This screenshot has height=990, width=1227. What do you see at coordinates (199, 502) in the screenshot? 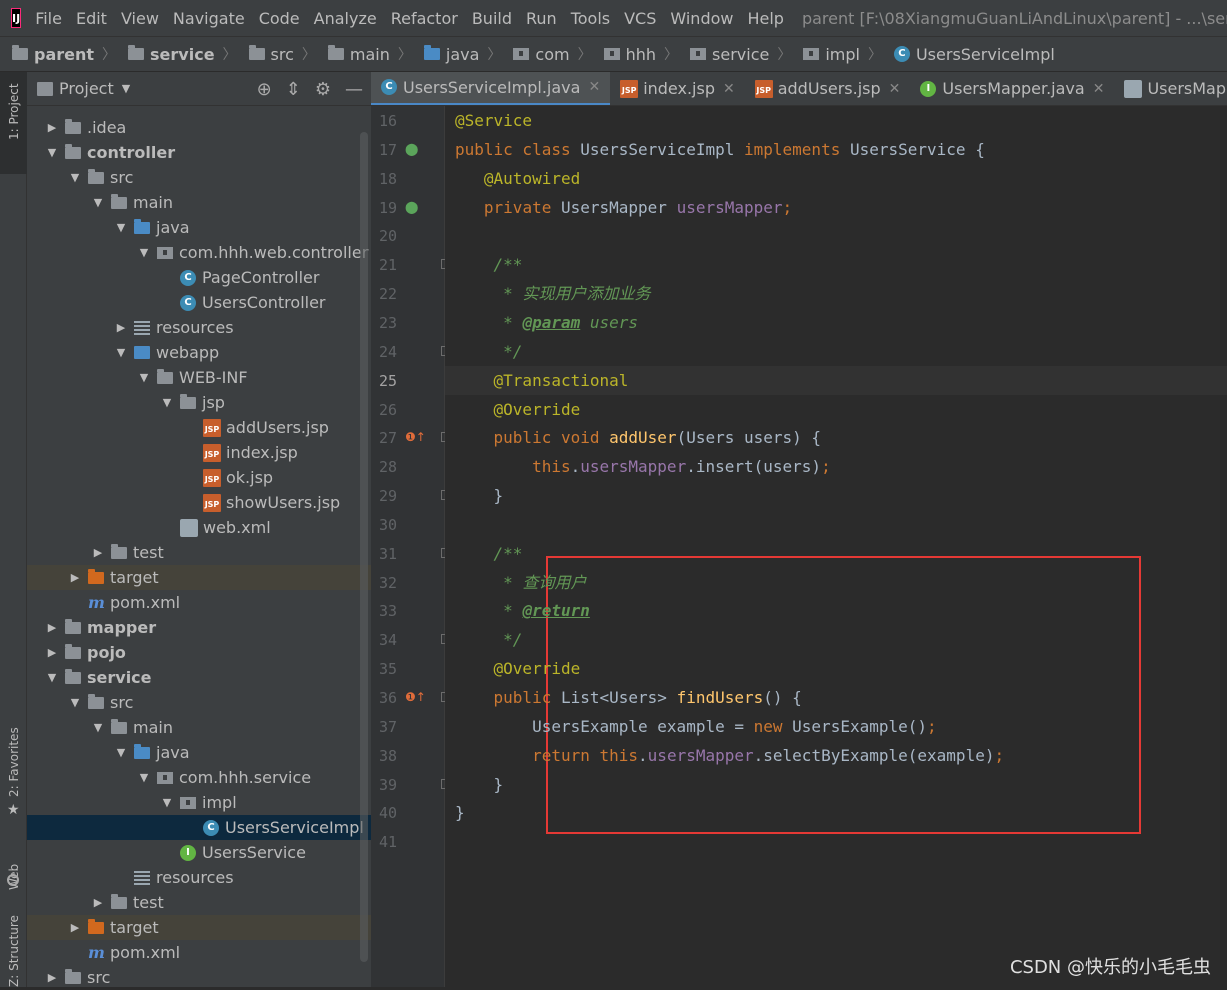
I see `tree-item: JSP showUsers.jsp` at bounding box center [199, 502].